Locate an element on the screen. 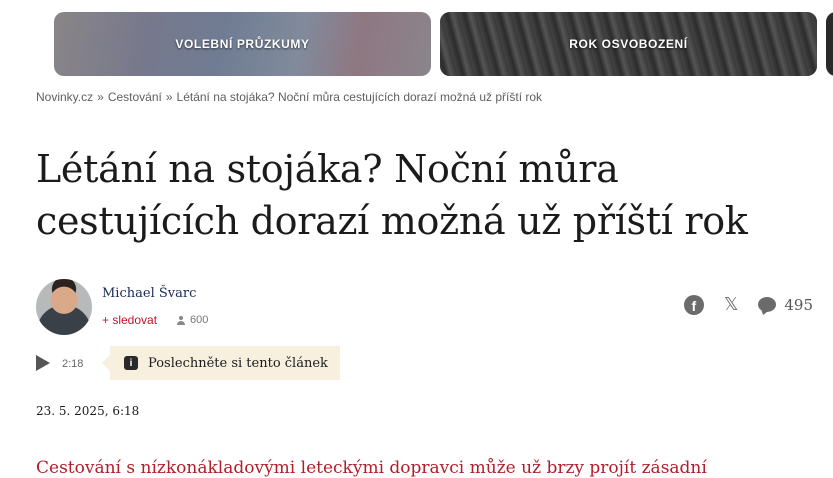 This screenshot has width=833, height=478. topic-tile-image is located at coordinates (829, 44).